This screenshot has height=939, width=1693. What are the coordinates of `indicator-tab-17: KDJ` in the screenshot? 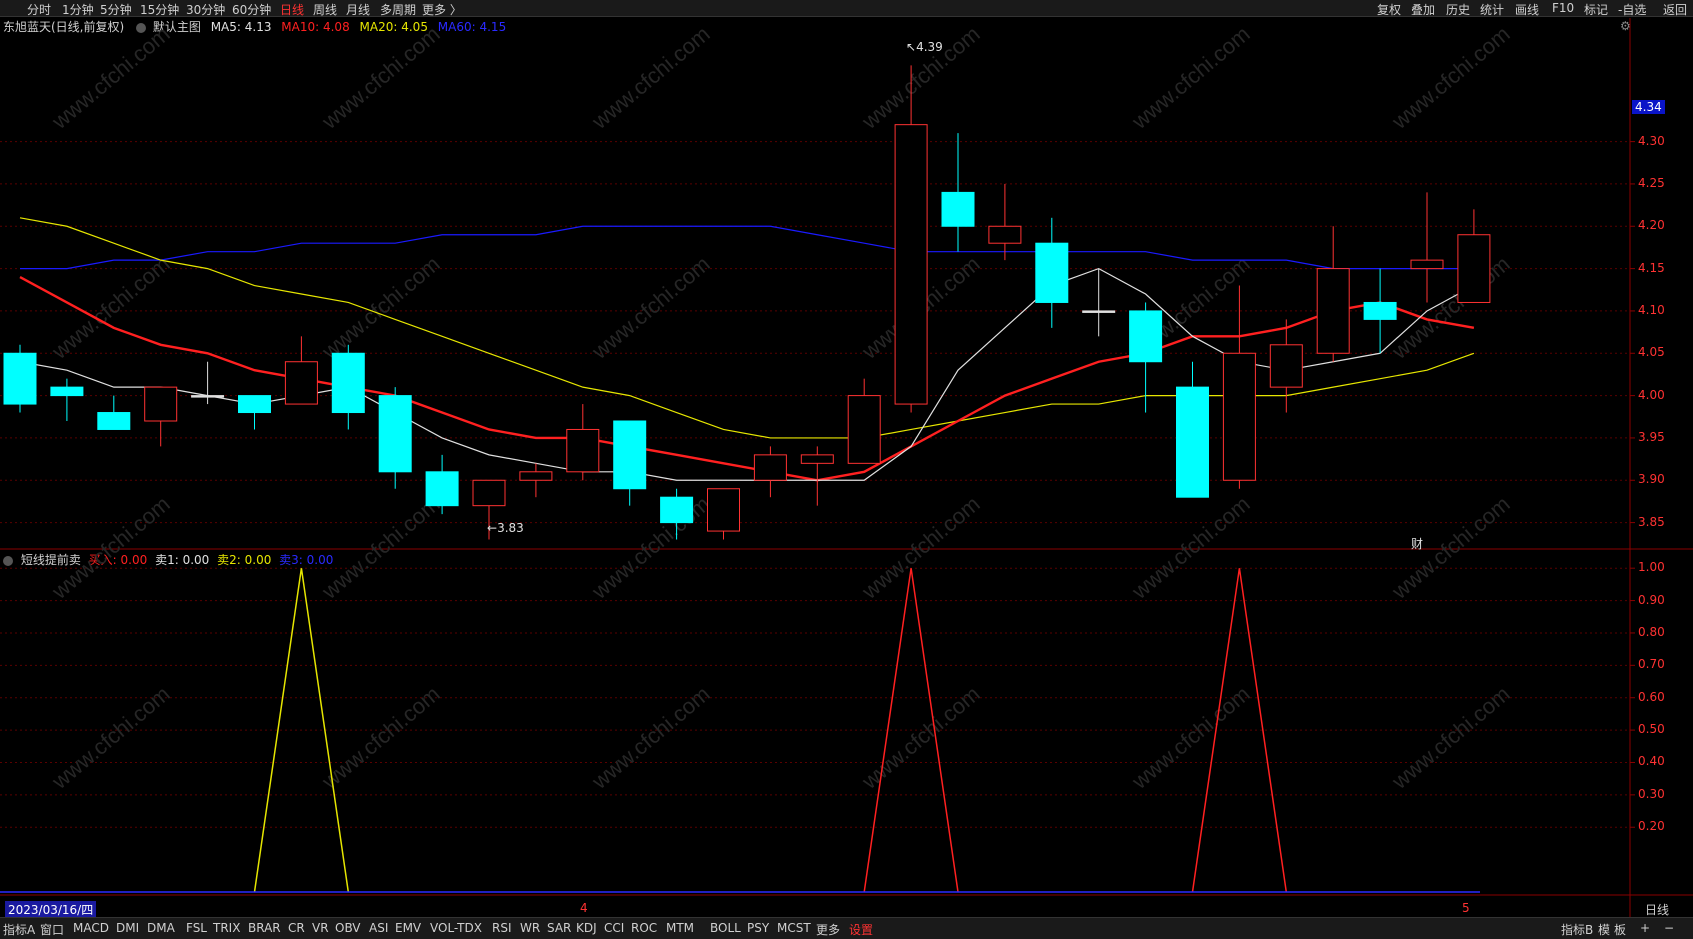 It's located at (586, 928).